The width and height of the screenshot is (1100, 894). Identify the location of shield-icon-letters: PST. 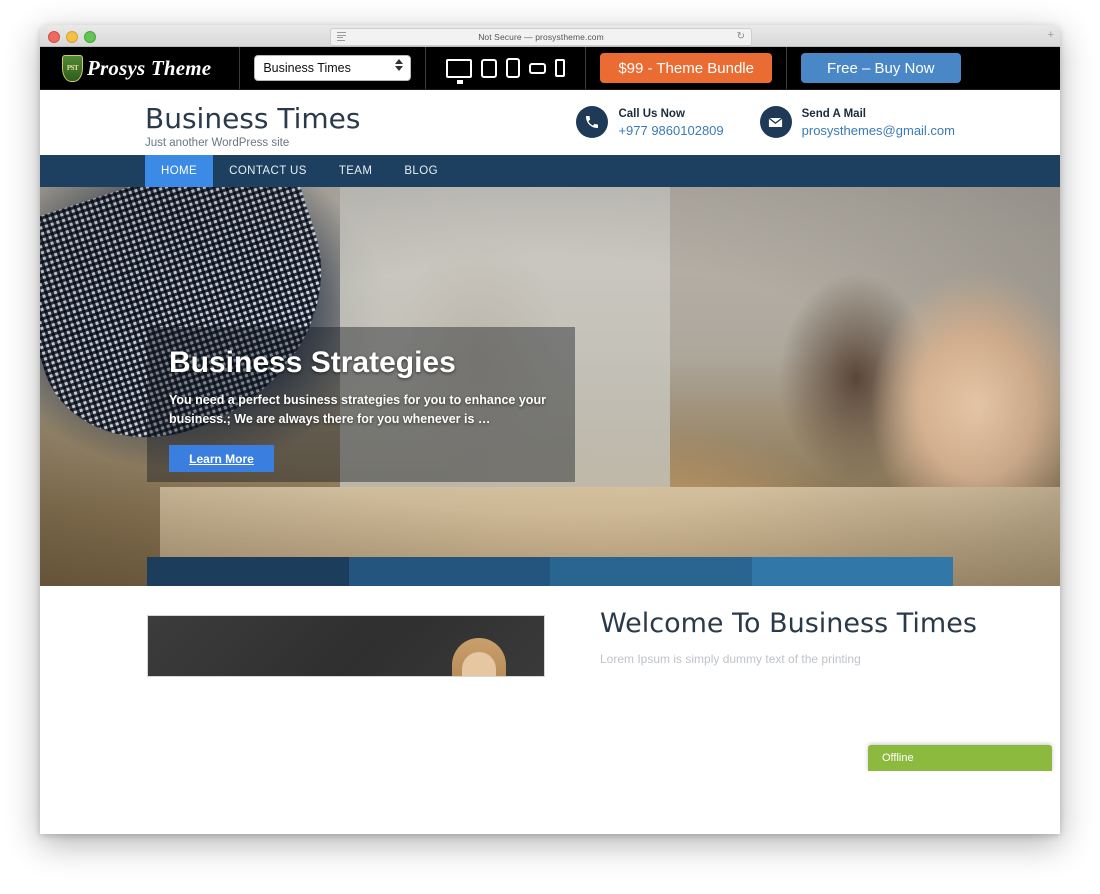
(72, 68).